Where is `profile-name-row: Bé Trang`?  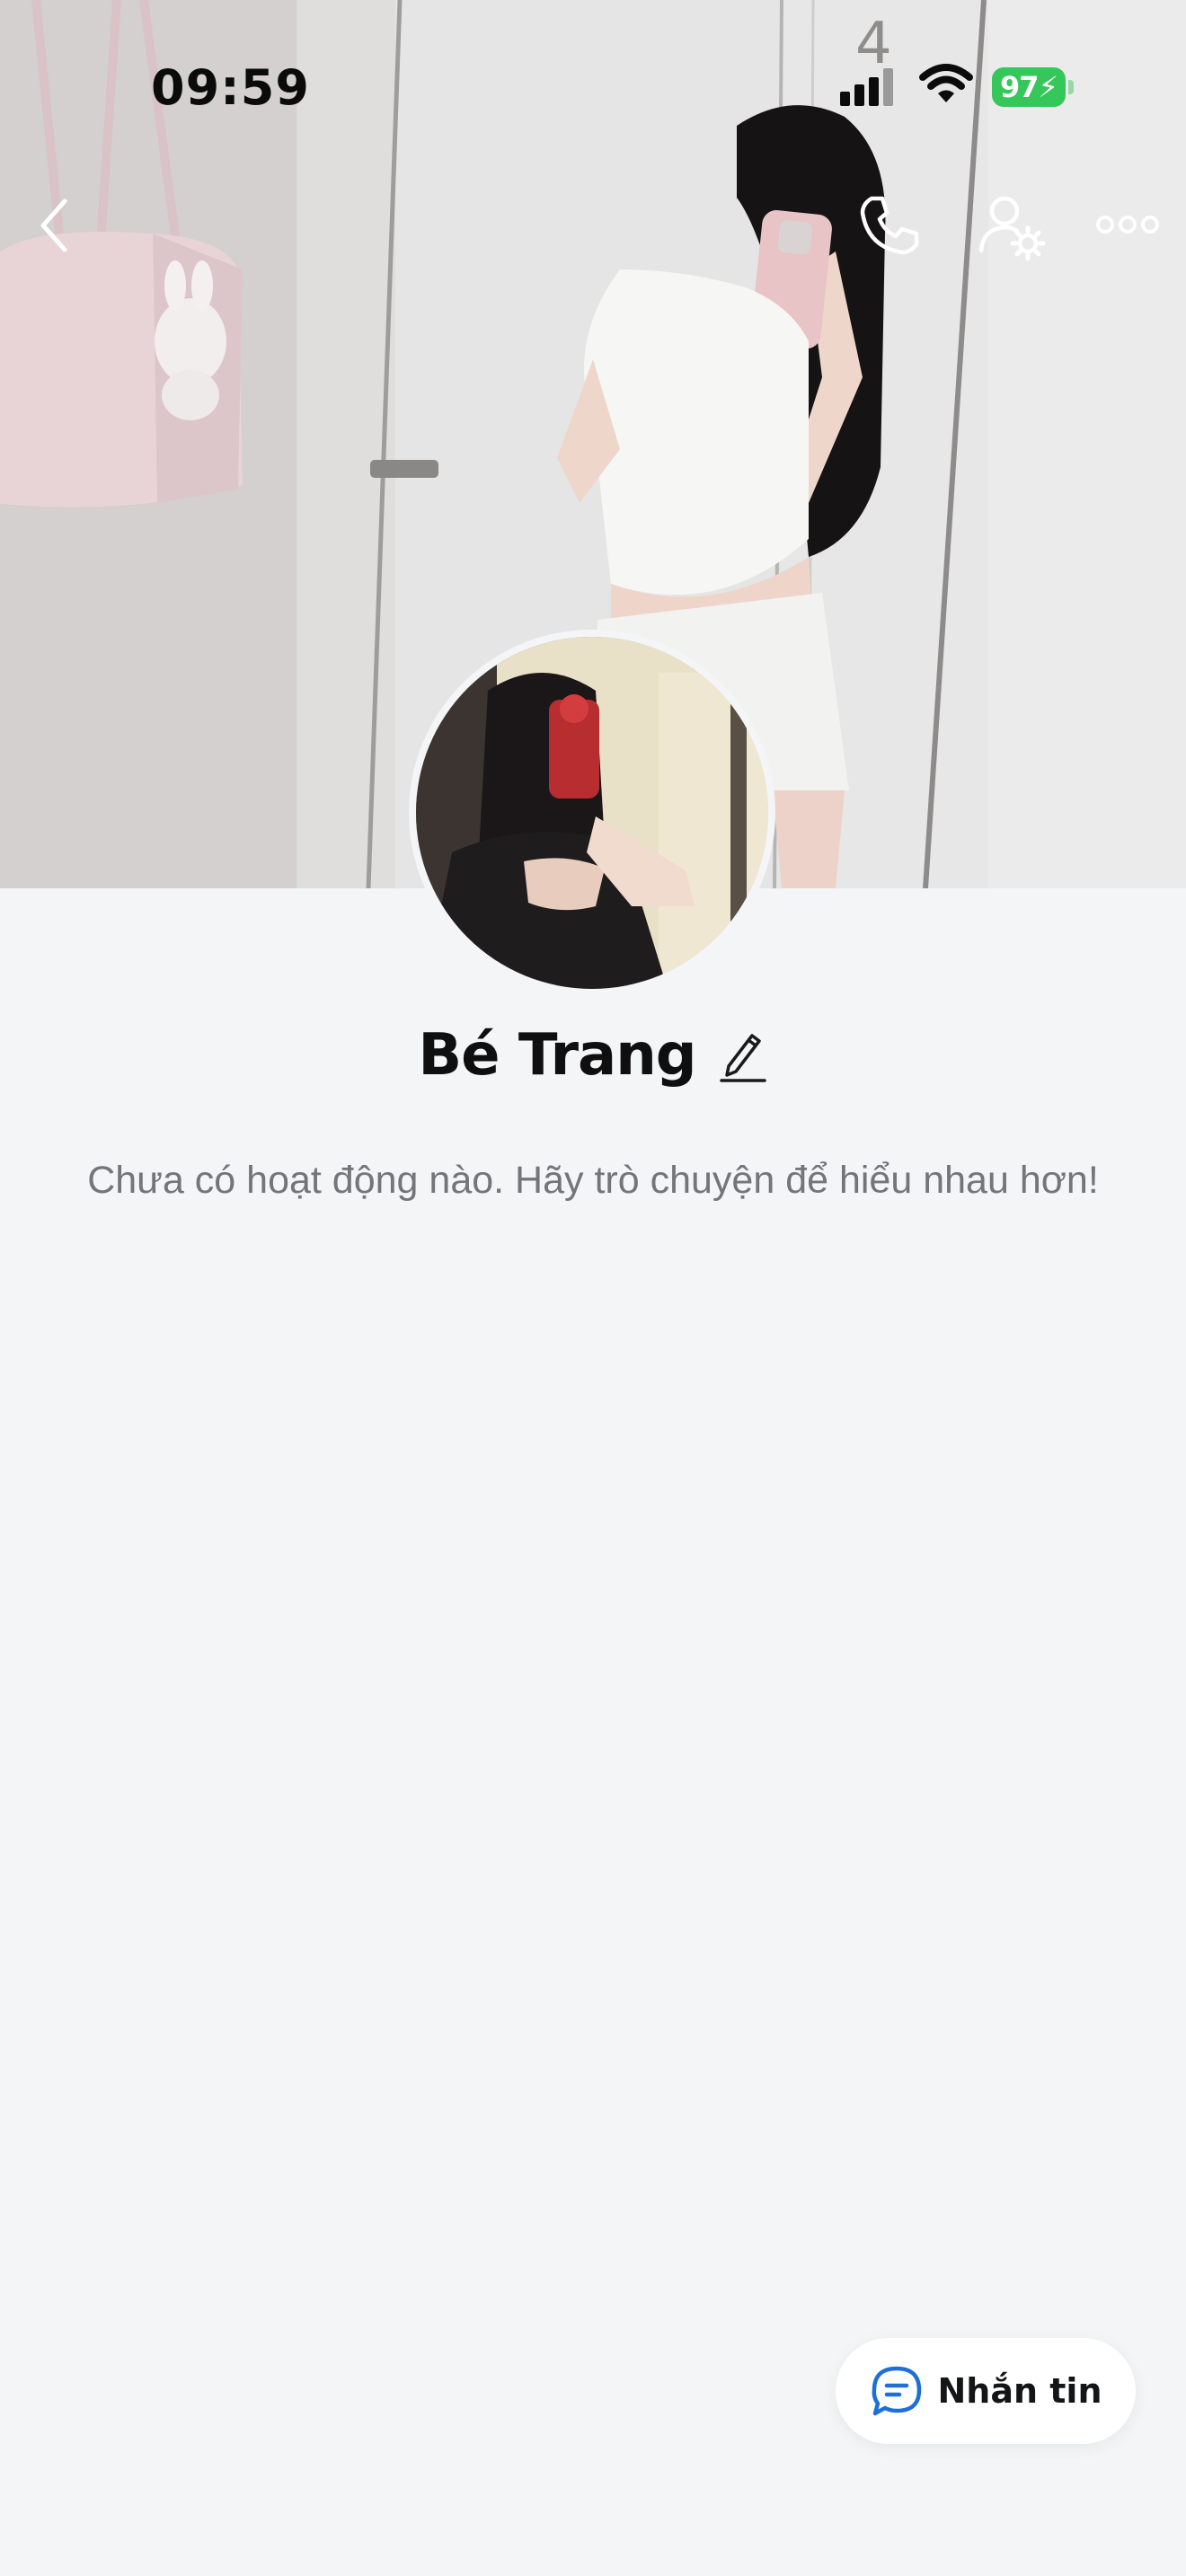
profile-name-row: Bé Trang is located at coordinates (593, 1055).